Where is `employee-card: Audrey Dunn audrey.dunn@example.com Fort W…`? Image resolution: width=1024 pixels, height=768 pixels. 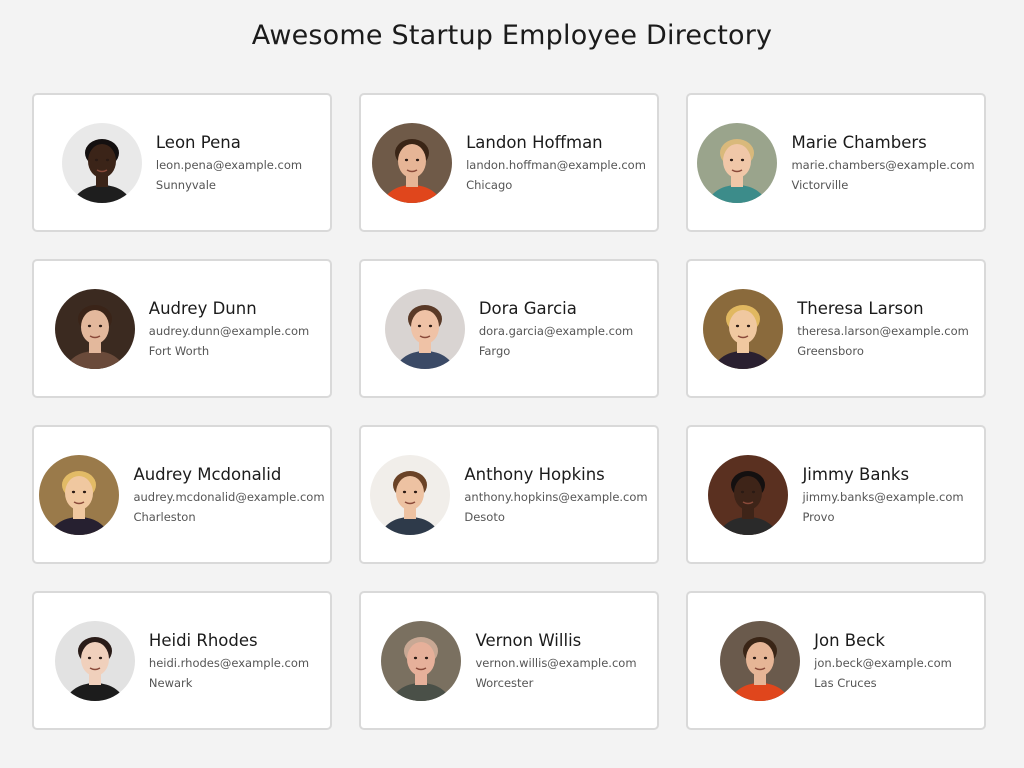
employee-card: Audrey Dunn audrey.dunn@example.com Fort W… is located at coordinates (182, 328).